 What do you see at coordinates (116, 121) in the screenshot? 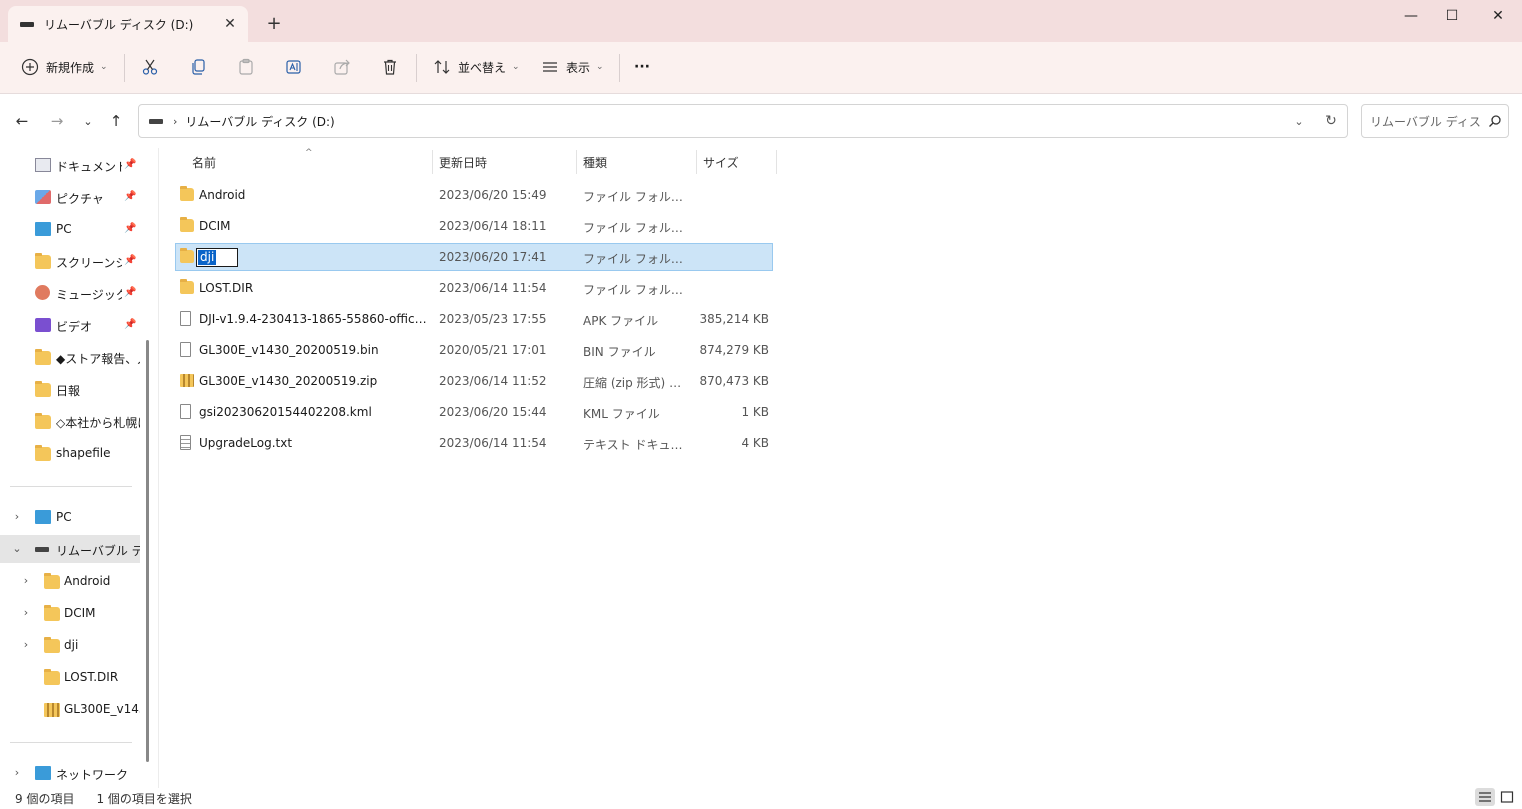
I see `up-arrow-icon: ↑` at bounding box center [116, 121].